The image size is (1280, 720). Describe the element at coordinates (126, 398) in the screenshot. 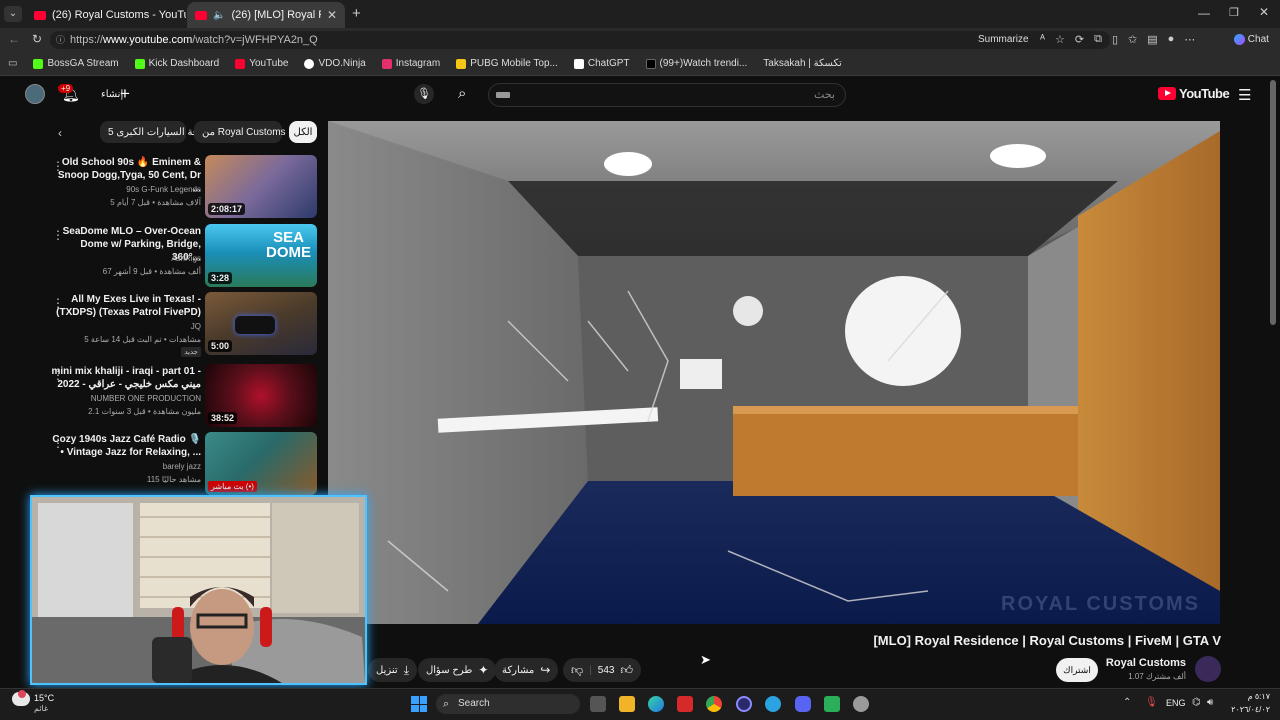

I see `channel-name: NUMBER ONE PRODUCTION` at that location.